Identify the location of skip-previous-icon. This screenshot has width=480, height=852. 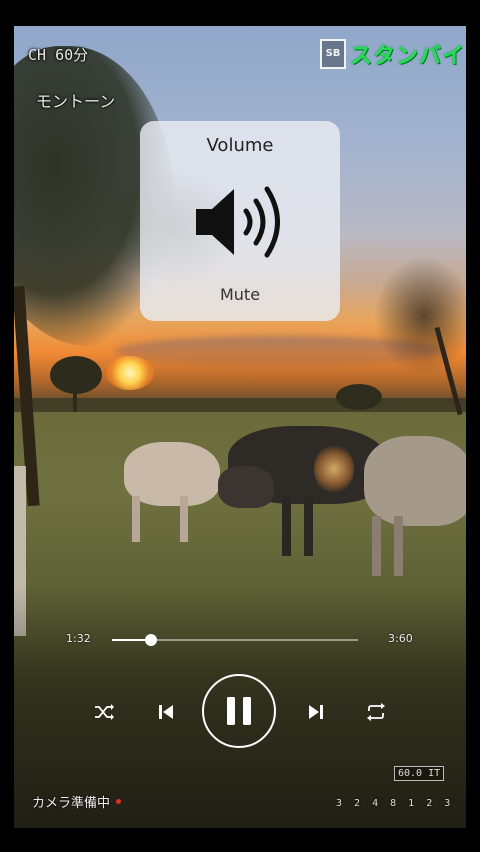
(166, 712).